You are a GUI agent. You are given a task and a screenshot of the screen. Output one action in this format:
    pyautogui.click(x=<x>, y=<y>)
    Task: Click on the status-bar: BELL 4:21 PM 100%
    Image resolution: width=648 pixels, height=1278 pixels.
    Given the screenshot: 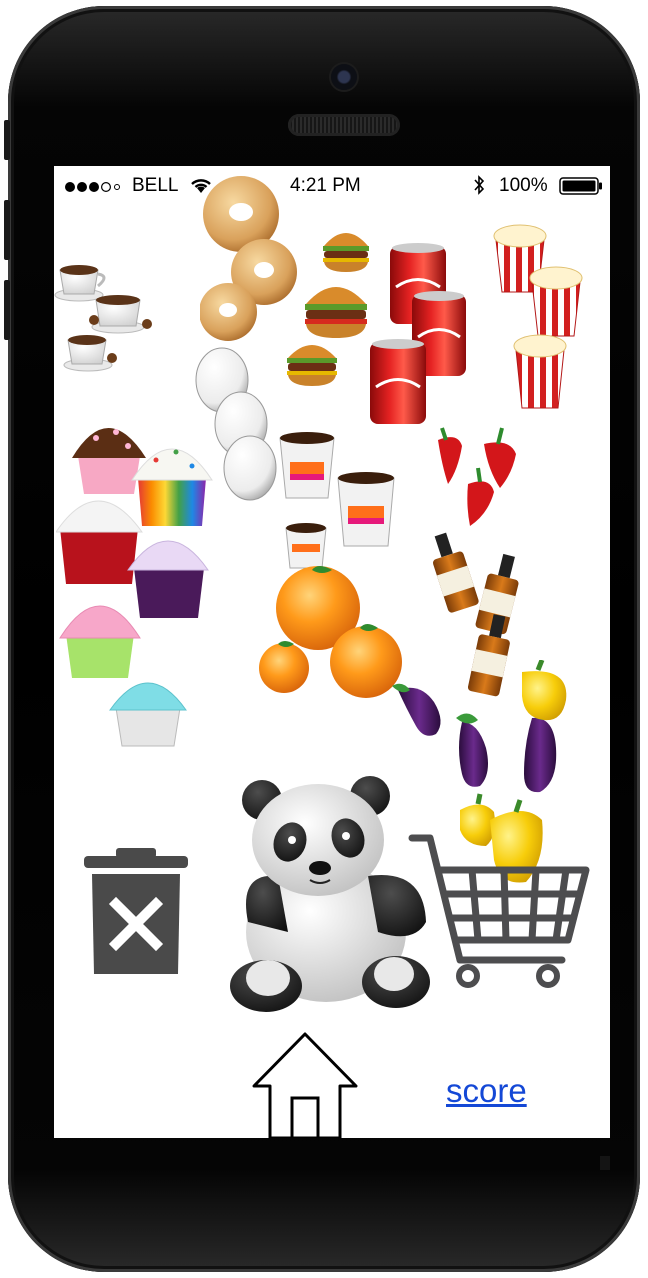 What is the action you would take?
    pyautogui.click(x=332, y=185)
    